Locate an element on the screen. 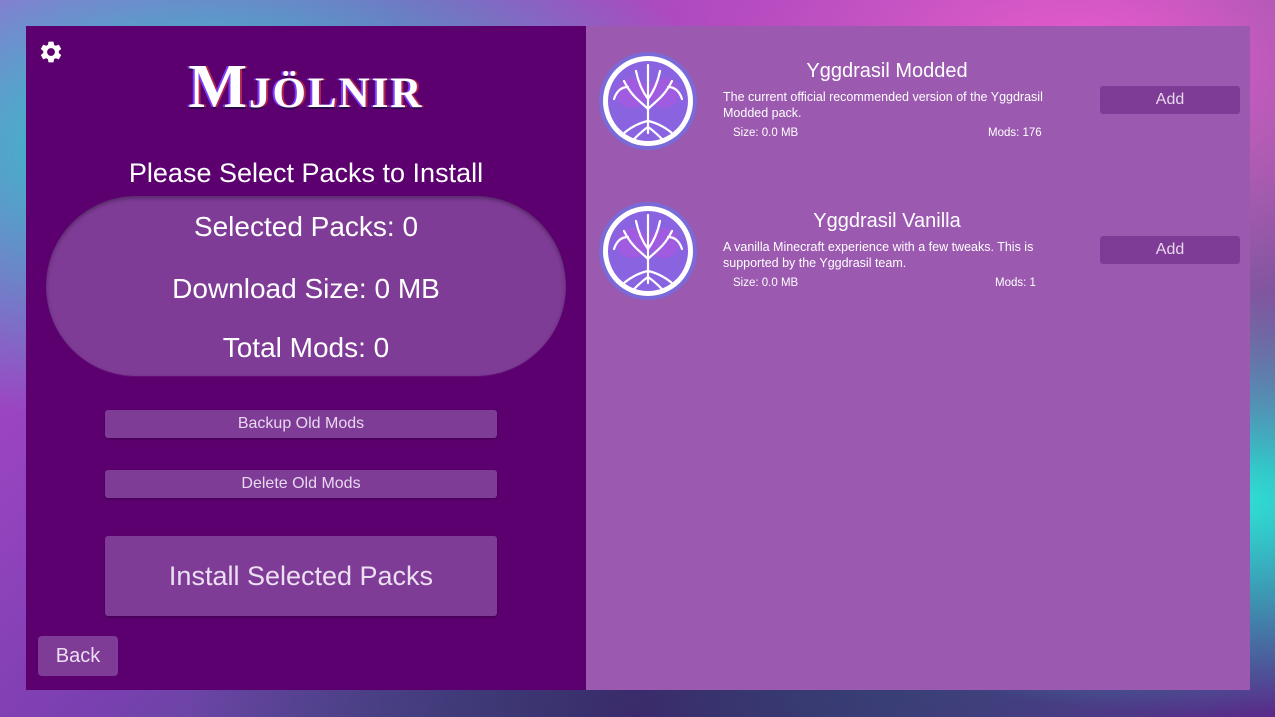 The height and width of the screenshot is (717, 1275). app-logo: Mjölnir is located at coordinates (306, 87).